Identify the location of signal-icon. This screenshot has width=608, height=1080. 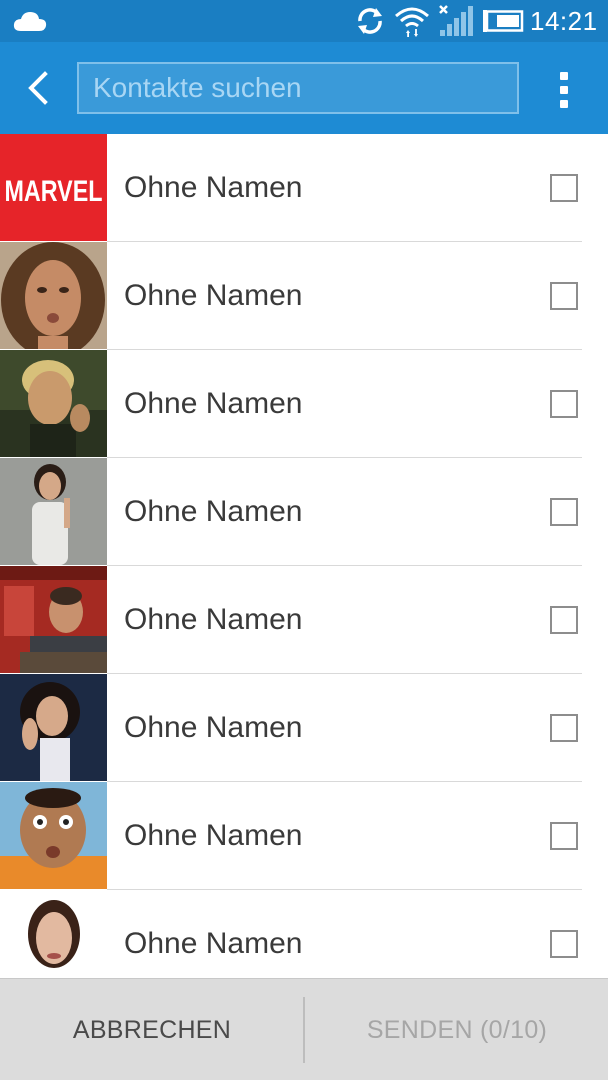
(456, 20).